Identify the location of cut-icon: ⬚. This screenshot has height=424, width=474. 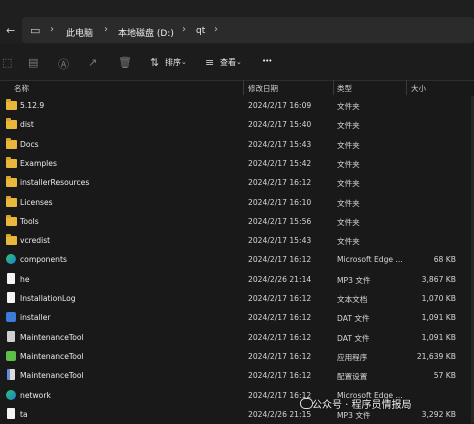
(7, 62).